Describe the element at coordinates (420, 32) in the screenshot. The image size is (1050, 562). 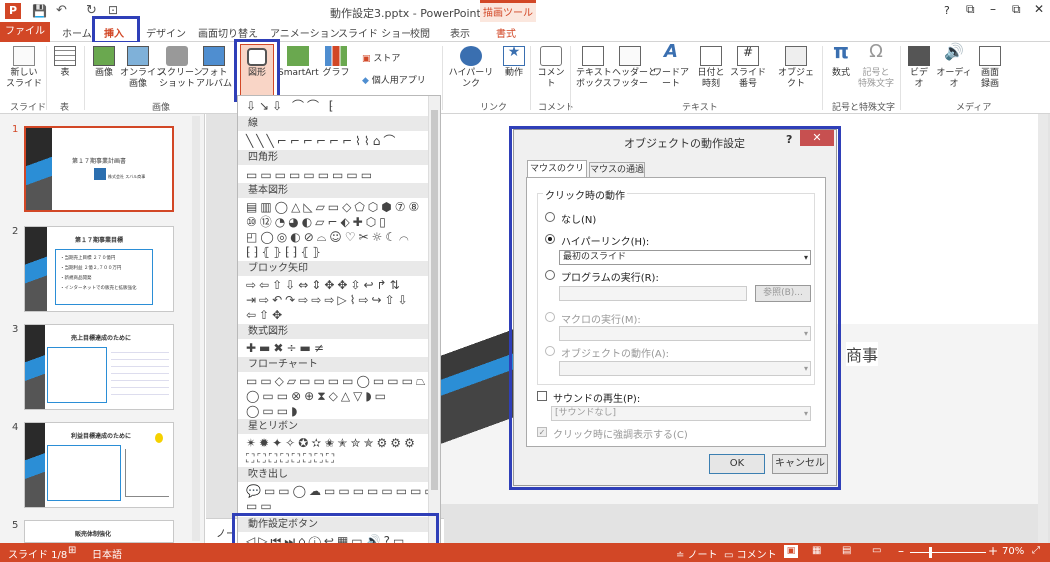
I see `tab-review: 校閲` at that location.